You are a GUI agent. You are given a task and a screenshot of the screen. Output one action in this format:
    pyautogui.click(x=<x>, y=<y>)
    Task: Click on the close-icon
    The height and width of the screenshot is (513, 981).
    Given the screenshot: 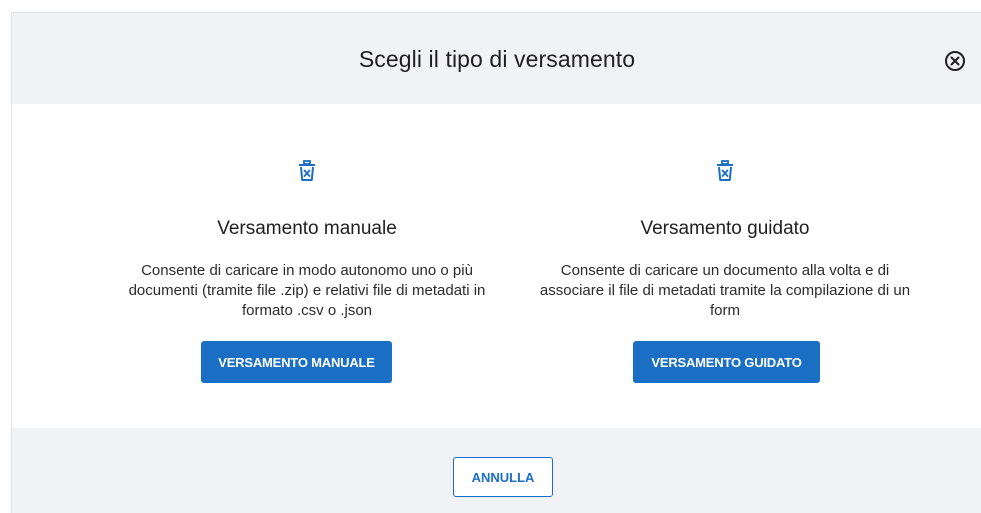 What is the action you would take?
    pyautogui.click(x=955, y=61)
    